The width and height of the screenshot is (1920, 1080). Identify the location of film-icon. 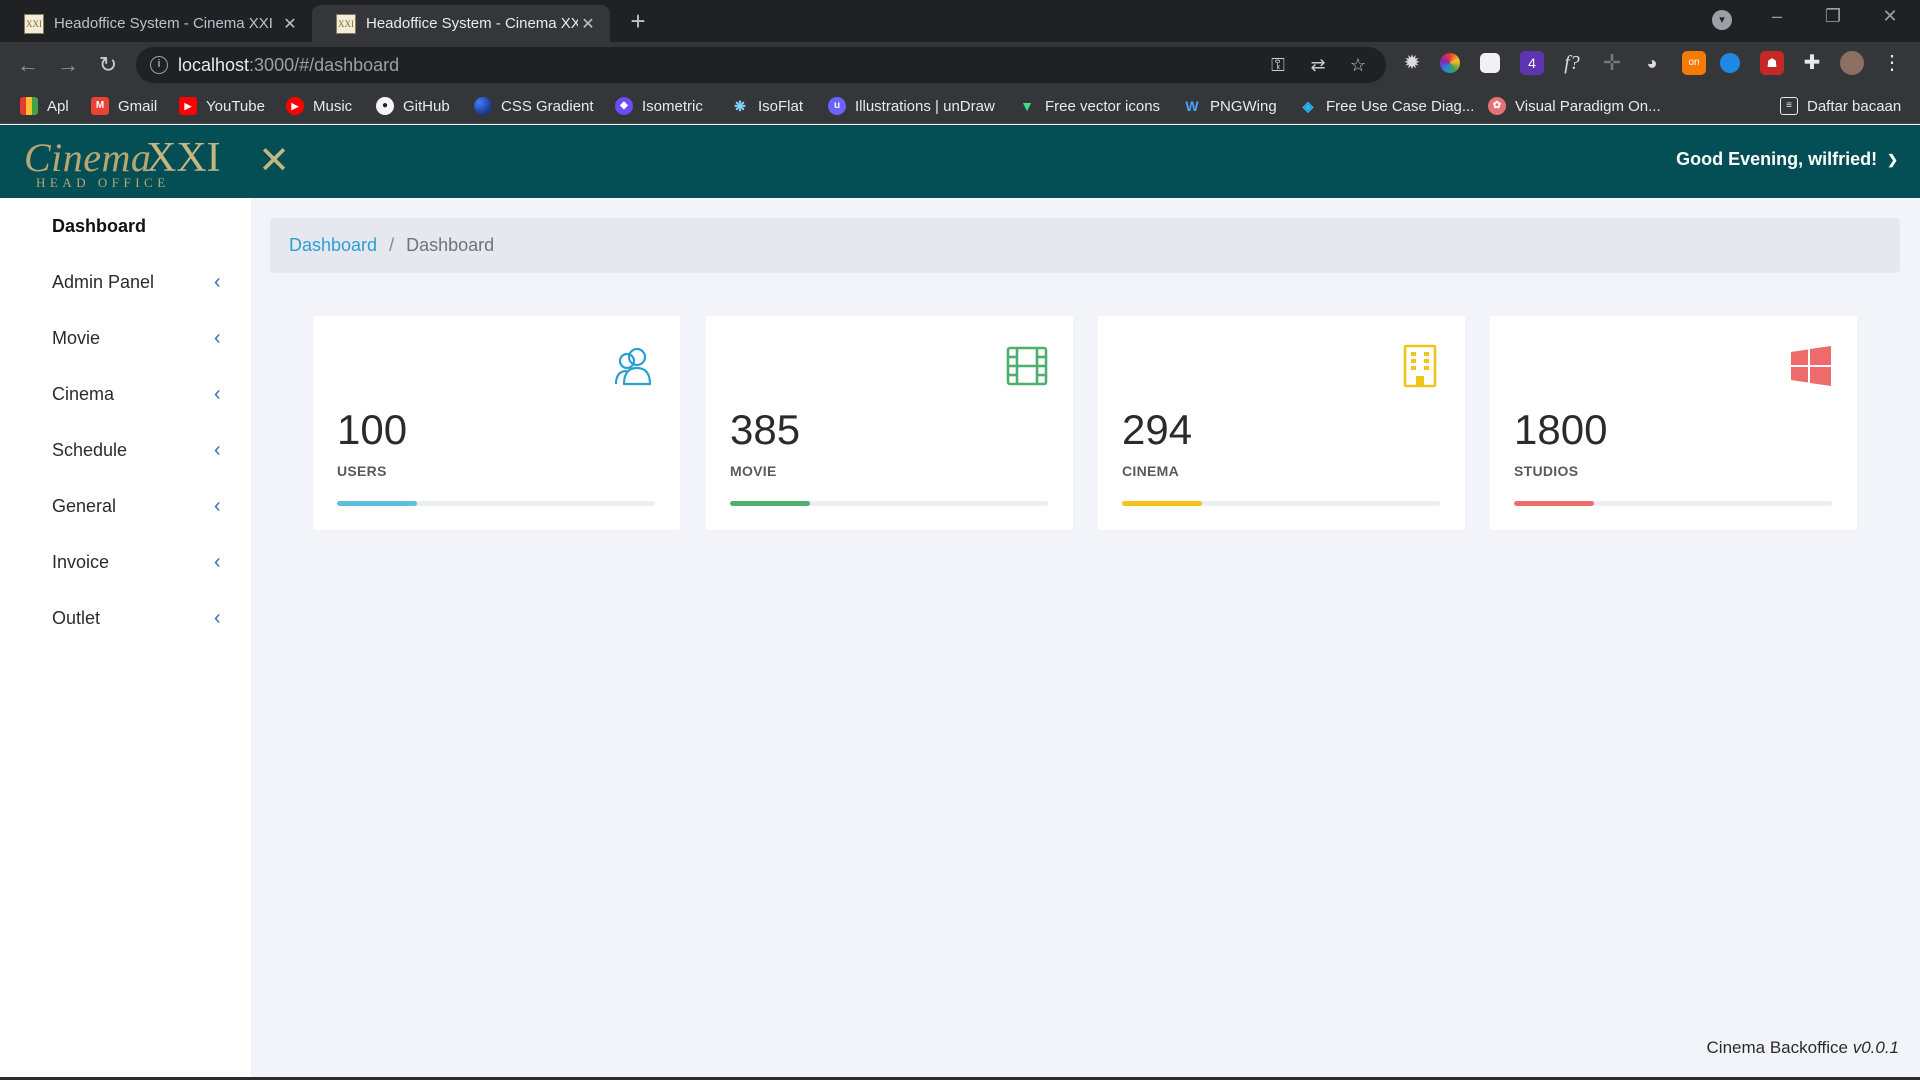
(1027, 366).